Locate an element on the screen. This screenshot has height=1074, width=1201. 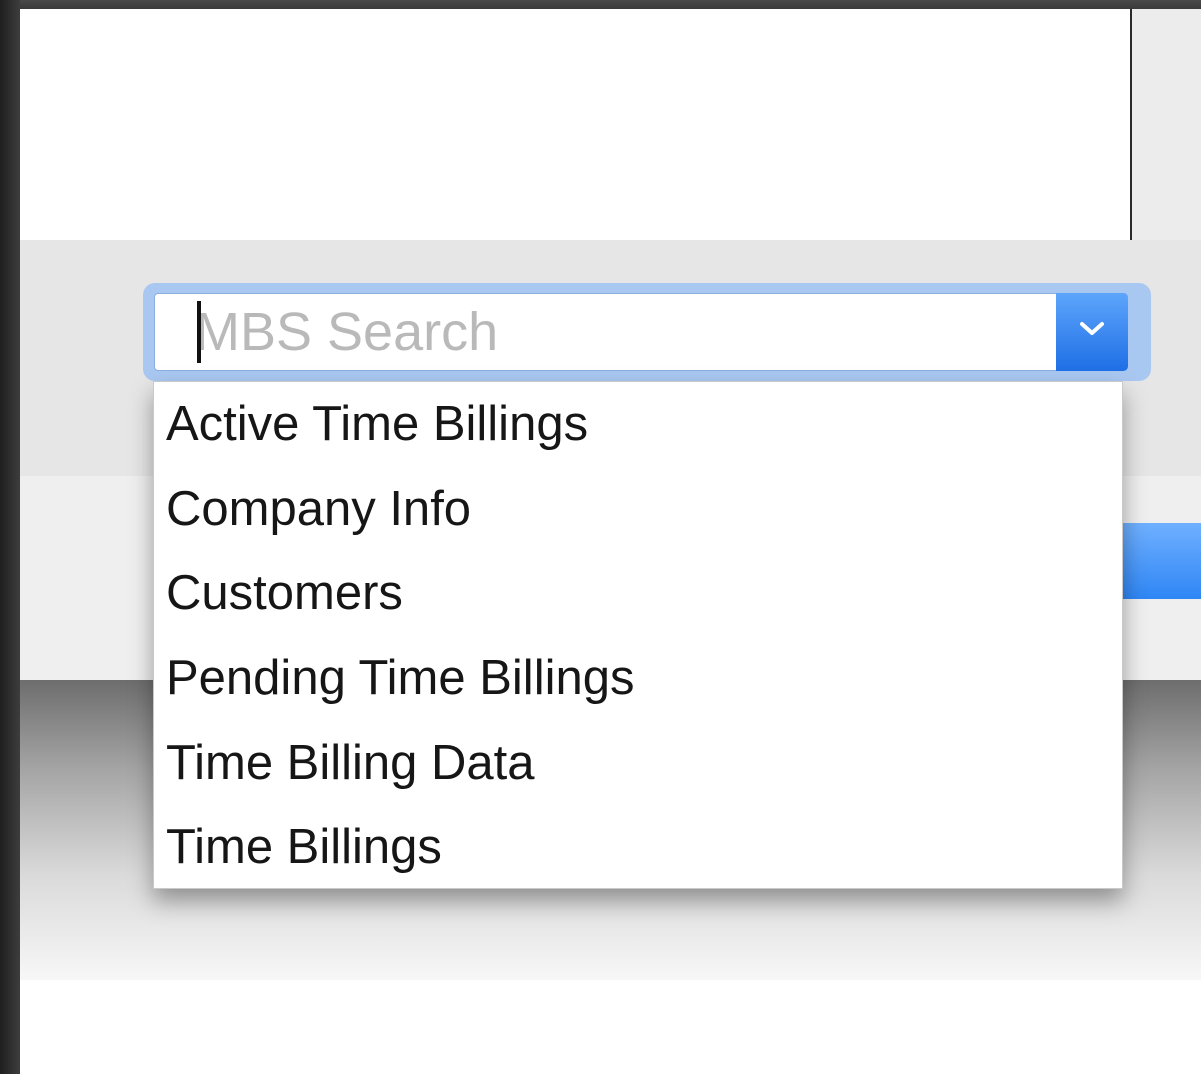
dropdown-toggle-button is located at coordinates (1092, 332).